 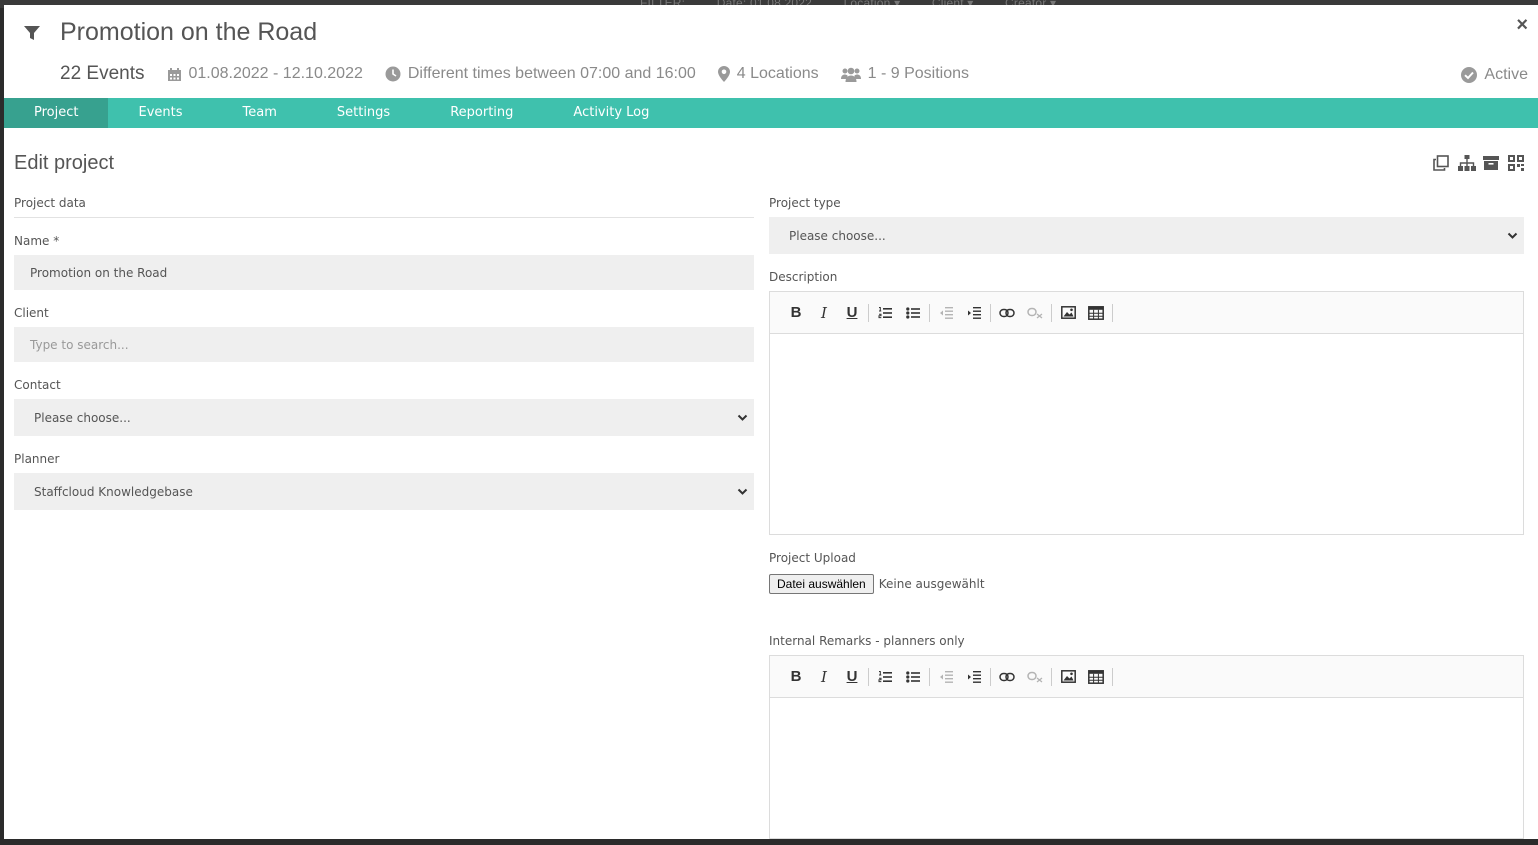 I want to click on name-label: Name *, so click(x=37, y=241).